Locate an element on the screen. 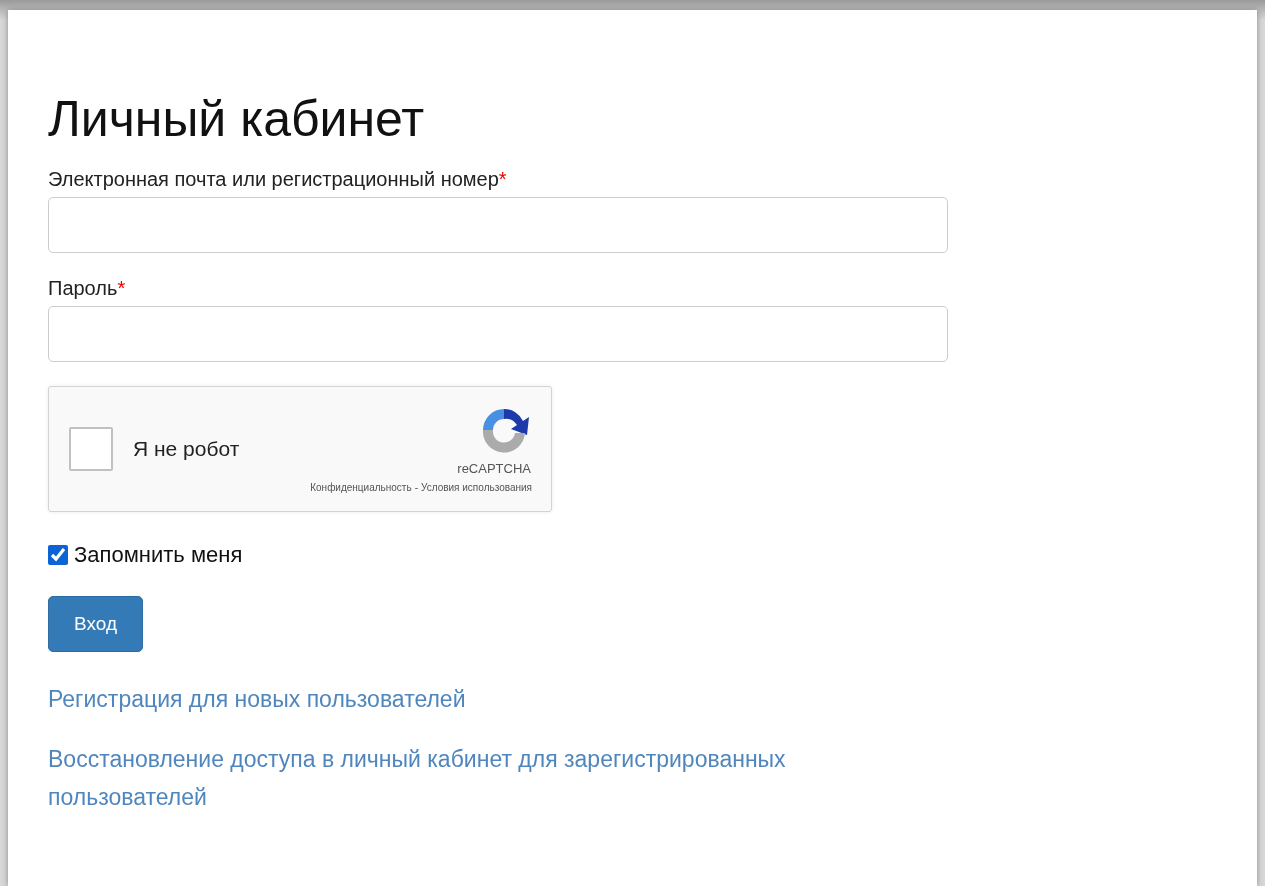 The image size is (1265, 886). field-label: Пароль is located at coordinates (83, 288).